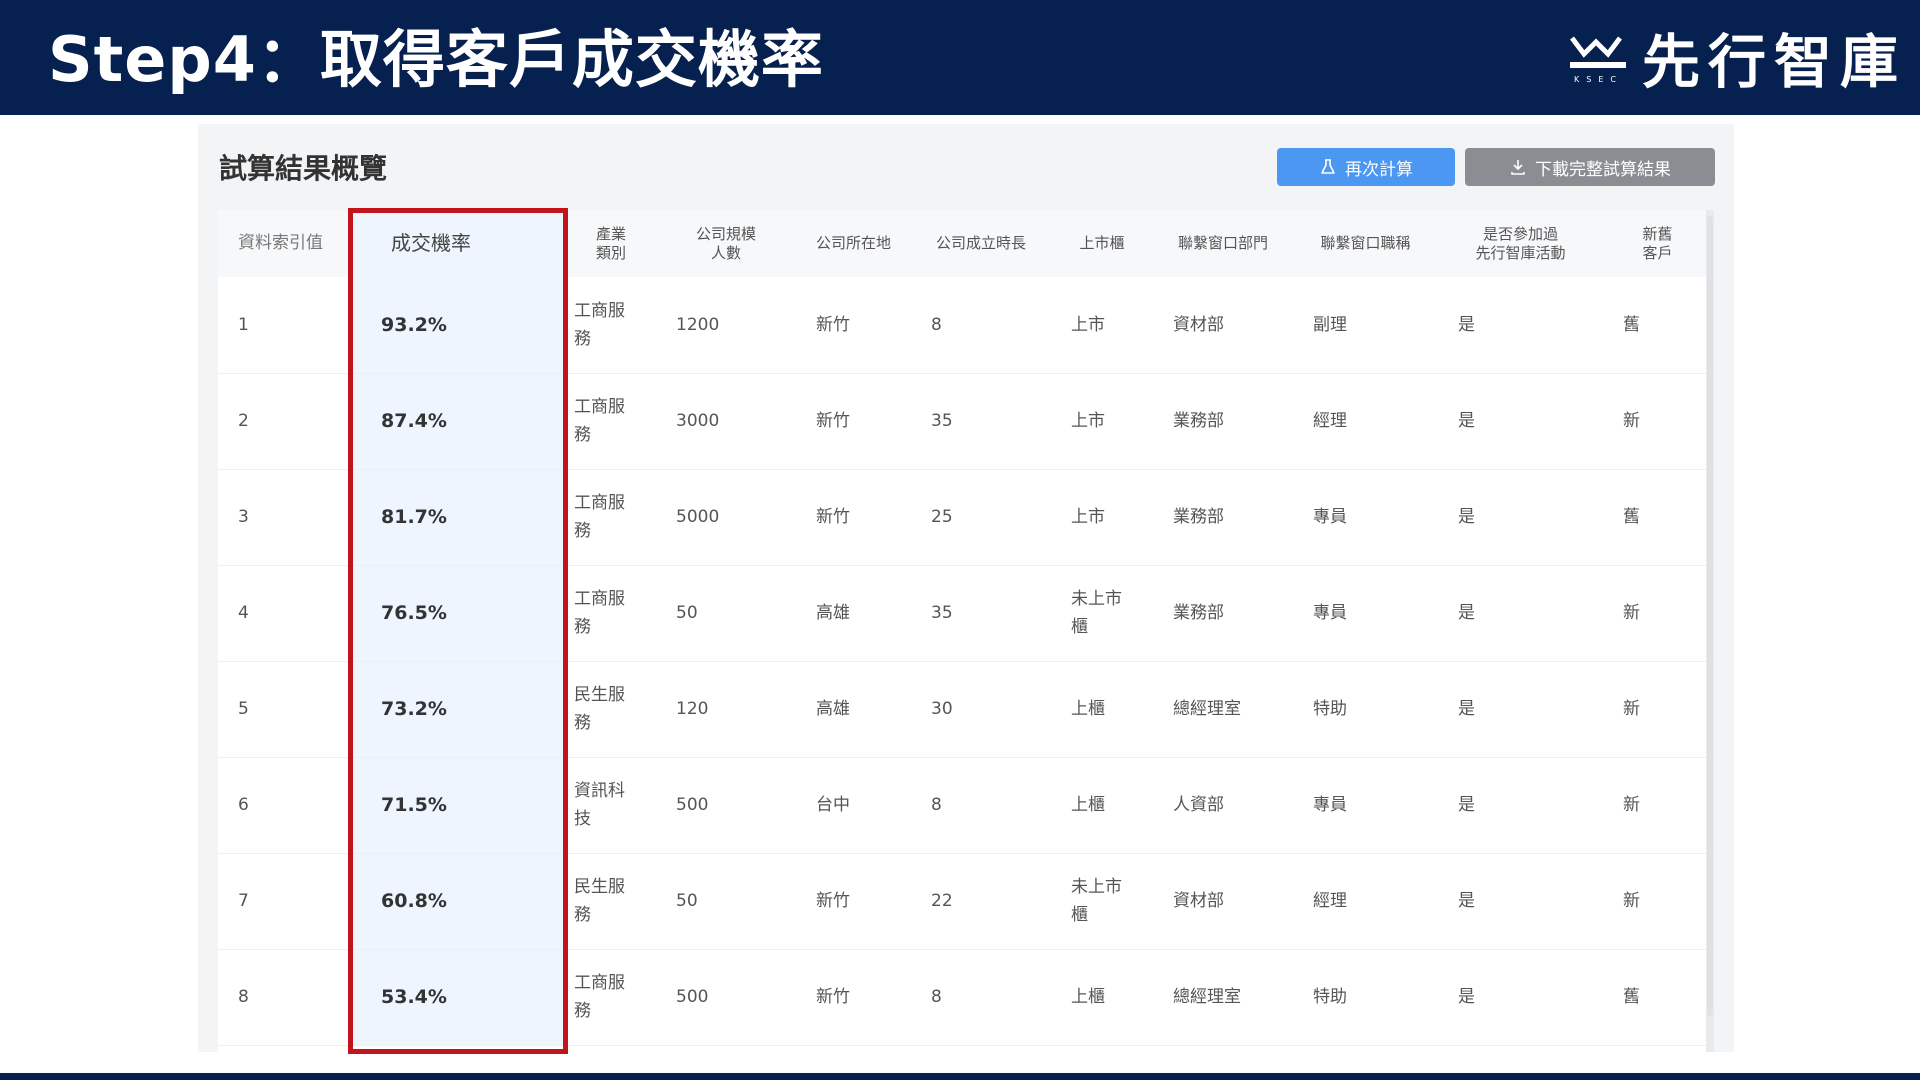 Image resolution: width=1920 pixels, height=1080 pixels. What do you see at coordinates (965, 517) in the screenshot?
I see `table-row: 3 81.7% 工商服務 5000 新竹 25 上市 業務部 專員是舊` at bounding box center [965, 517].